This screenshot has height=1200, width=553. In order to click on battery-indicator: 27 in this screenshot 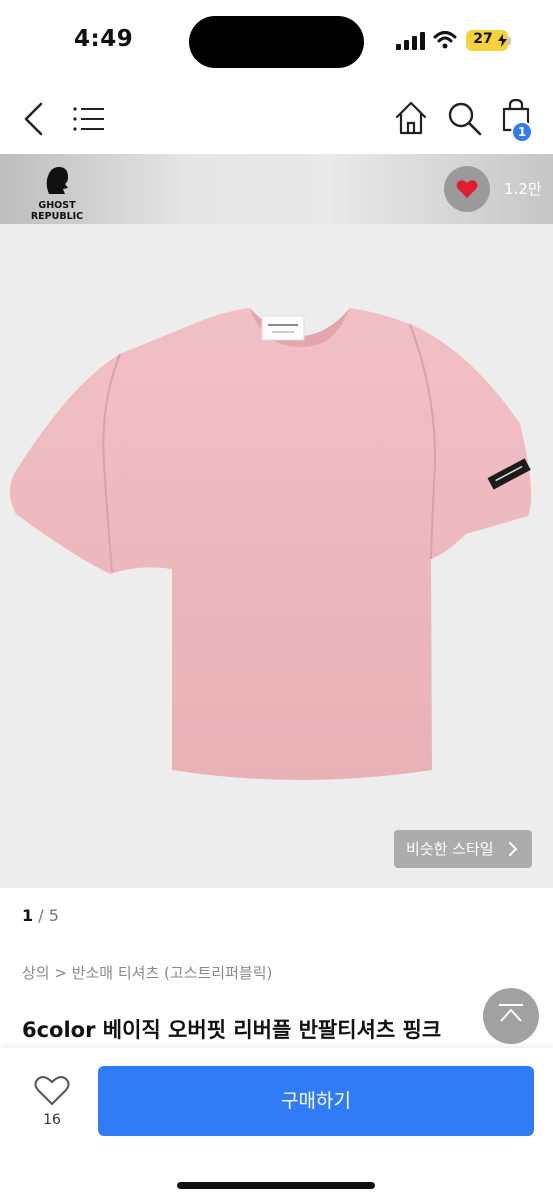, I will do `click(487, 40)`.